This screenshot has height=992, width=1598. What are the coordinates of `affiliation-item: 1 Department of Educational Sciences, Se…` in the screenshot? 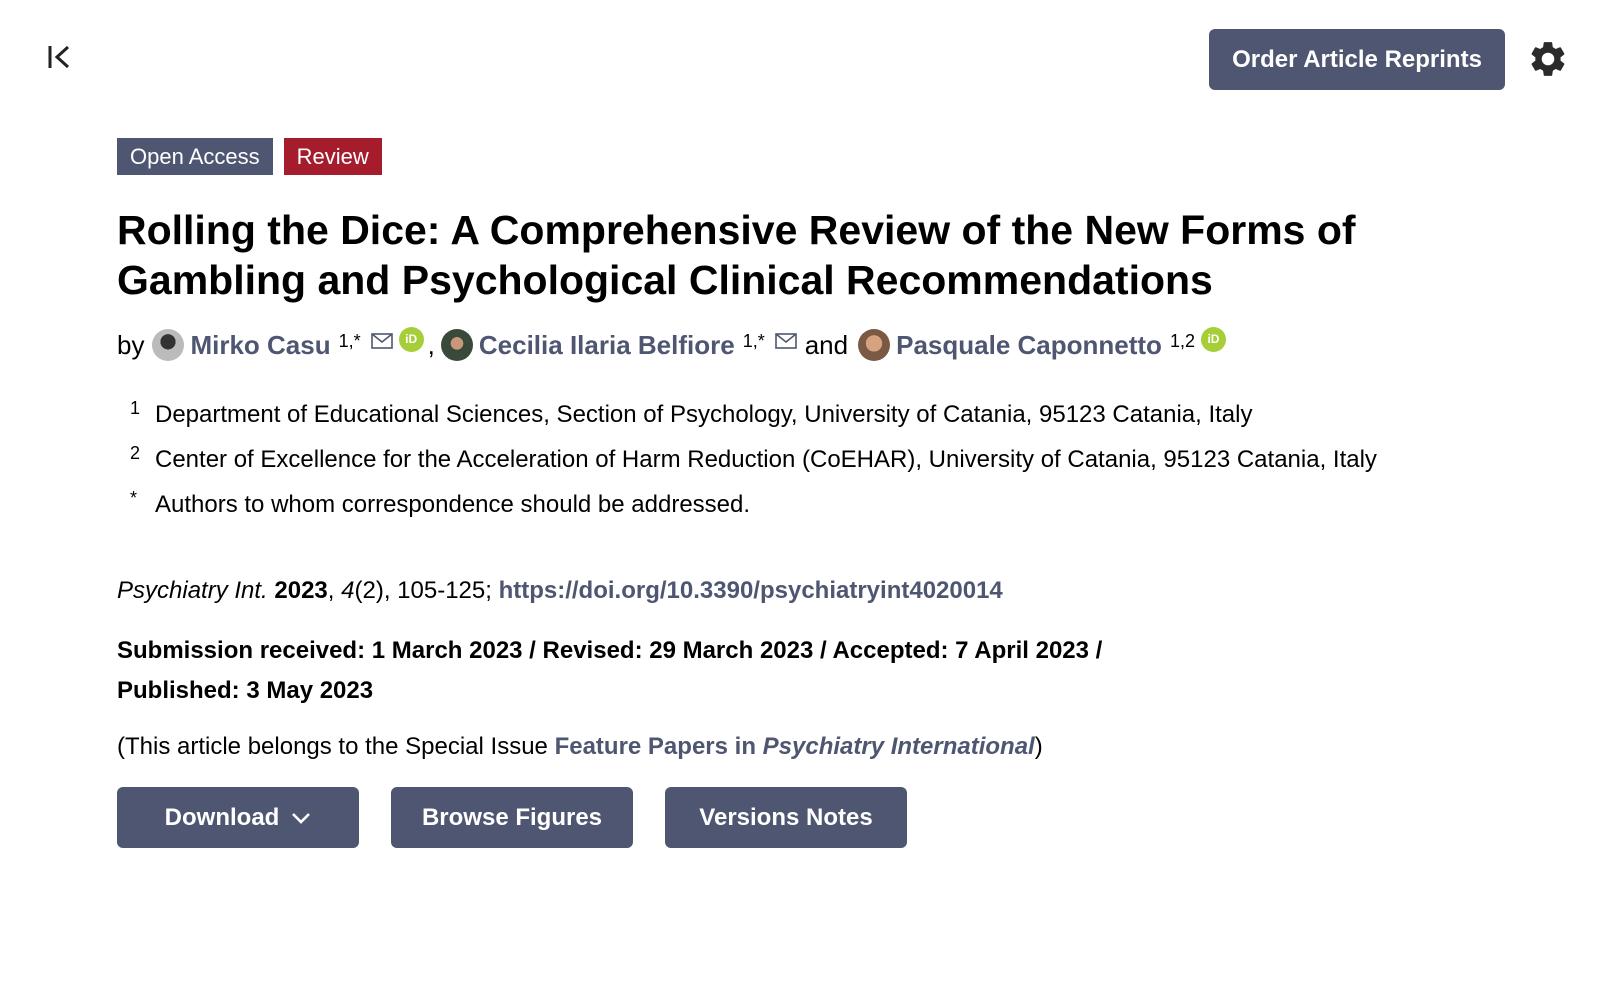 It's located at (817, 415).